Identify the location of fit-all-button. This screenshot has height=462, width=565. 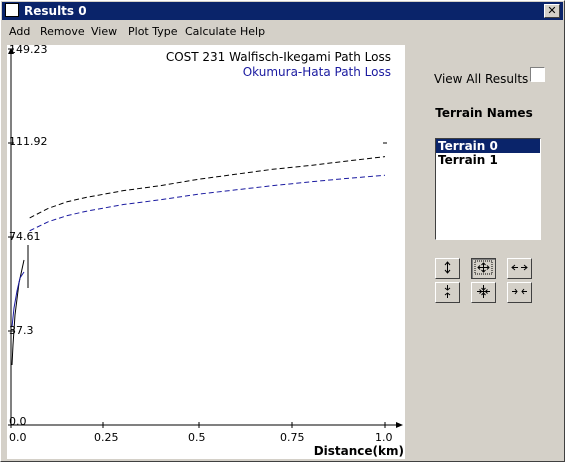
(483, 268).